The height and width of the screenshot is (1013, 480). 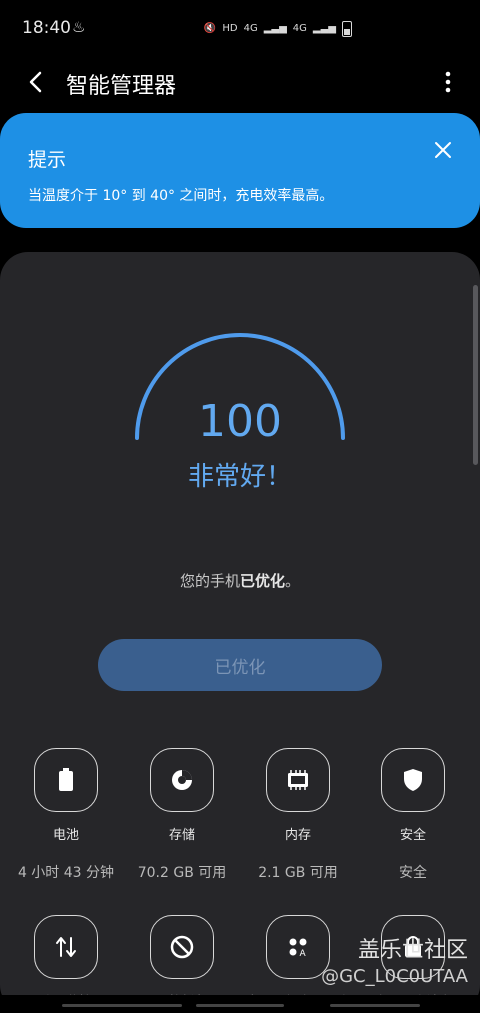 I want to click on status-bar: 18:40 ♨ 🔇 HD 4G ▂▃▅ 4G ▂▃▅, so click(x=240, y=29).